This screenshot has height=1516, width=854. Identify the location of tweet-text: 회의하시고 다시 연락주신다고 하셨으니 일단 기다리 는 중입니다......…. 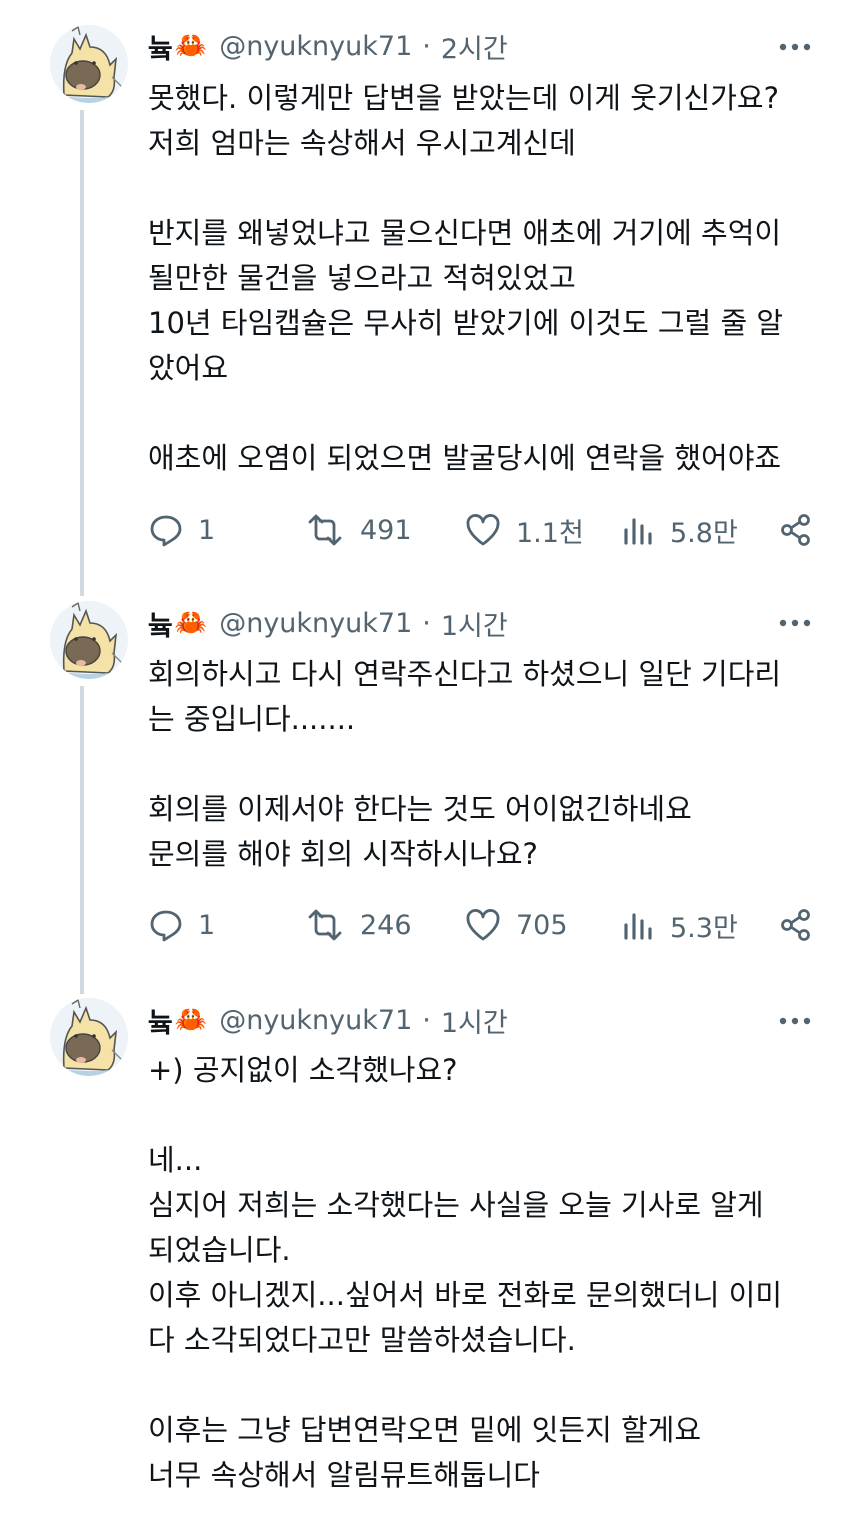
(465, 764).